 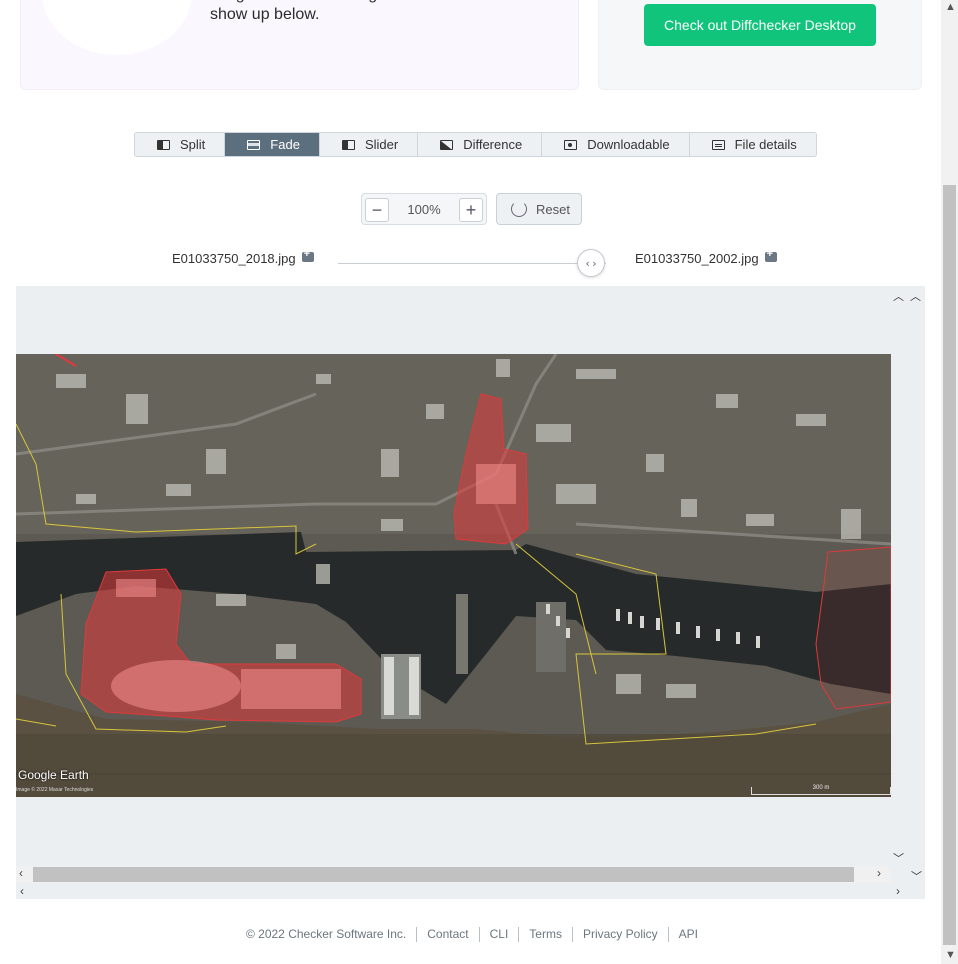 What do you see at coordinates (821, 790) in the screenshot?
I see `map-scale-bar: 300 m` at bounding box center [821, 790].